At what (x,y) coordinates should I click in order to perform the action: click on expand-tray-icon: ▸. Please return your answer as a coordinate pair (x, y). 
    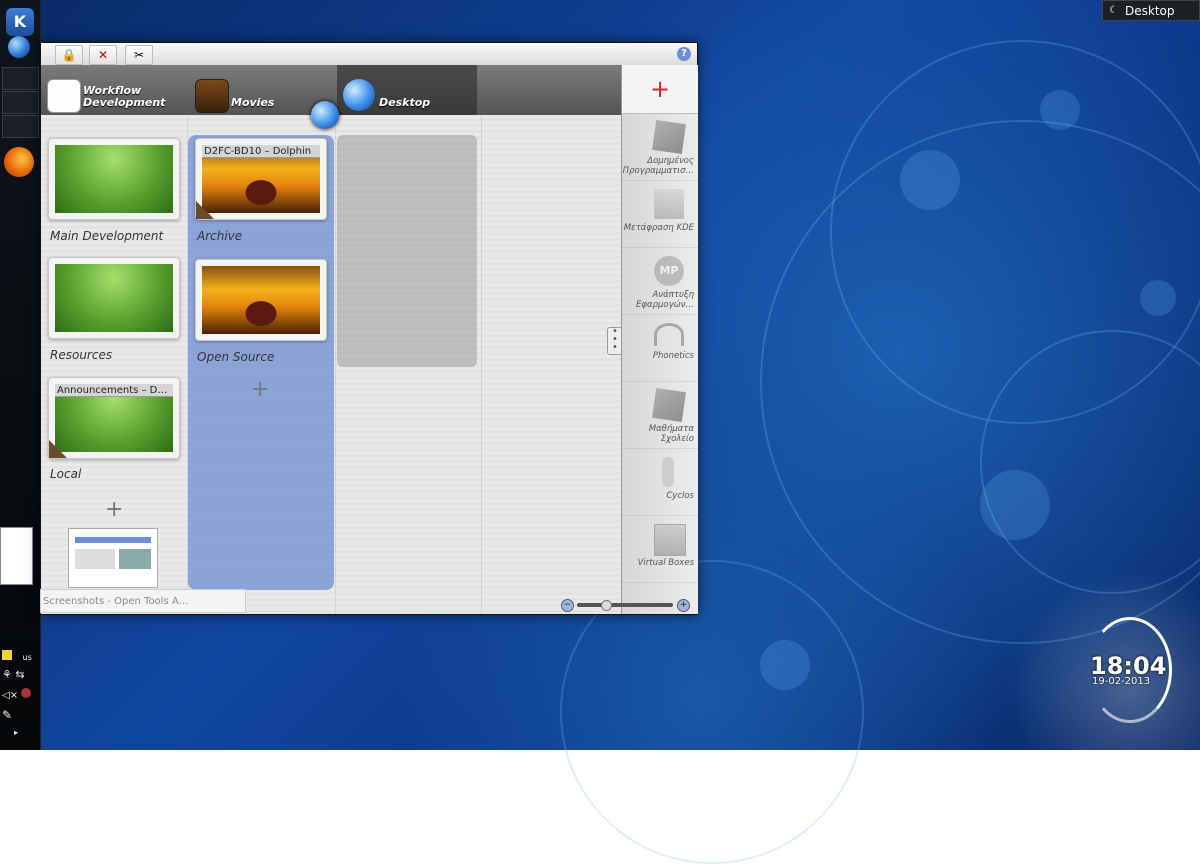
    Looking at the image, I should click on (16, 732).